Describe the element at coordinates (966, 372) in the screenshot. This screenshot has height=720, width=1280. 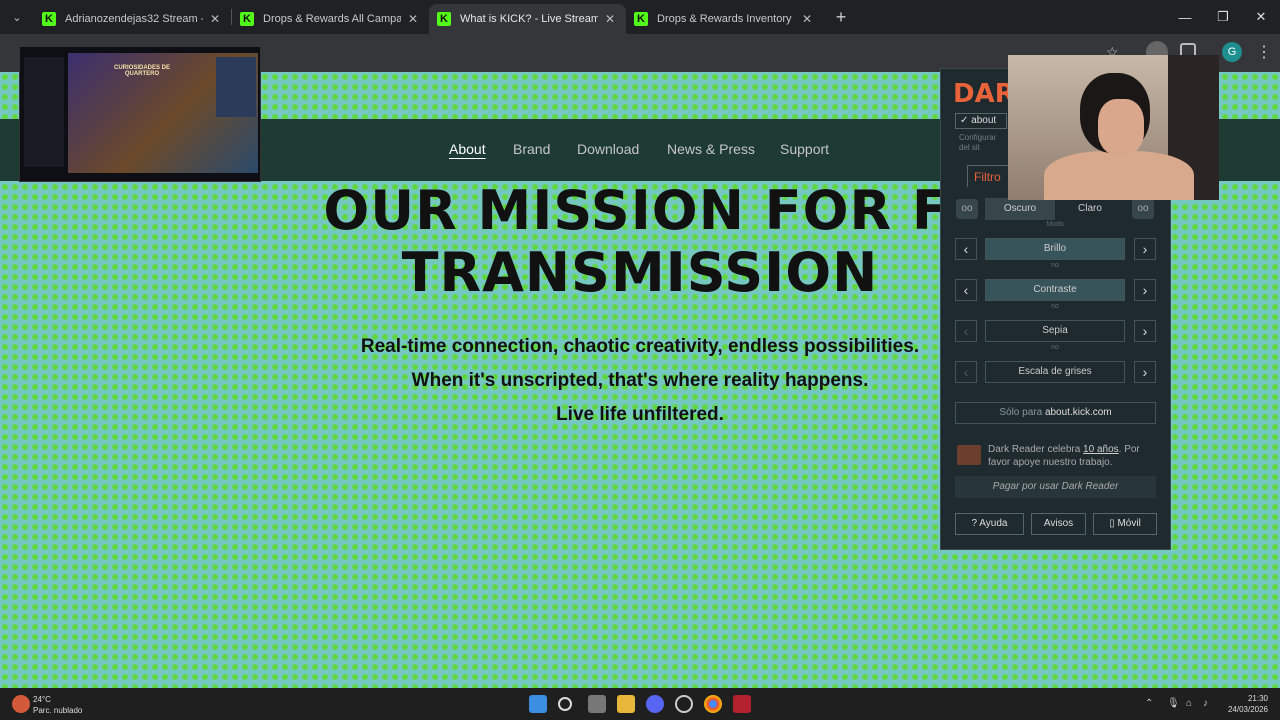
I see `grayscale-decrease-icon: ‹` at that location.